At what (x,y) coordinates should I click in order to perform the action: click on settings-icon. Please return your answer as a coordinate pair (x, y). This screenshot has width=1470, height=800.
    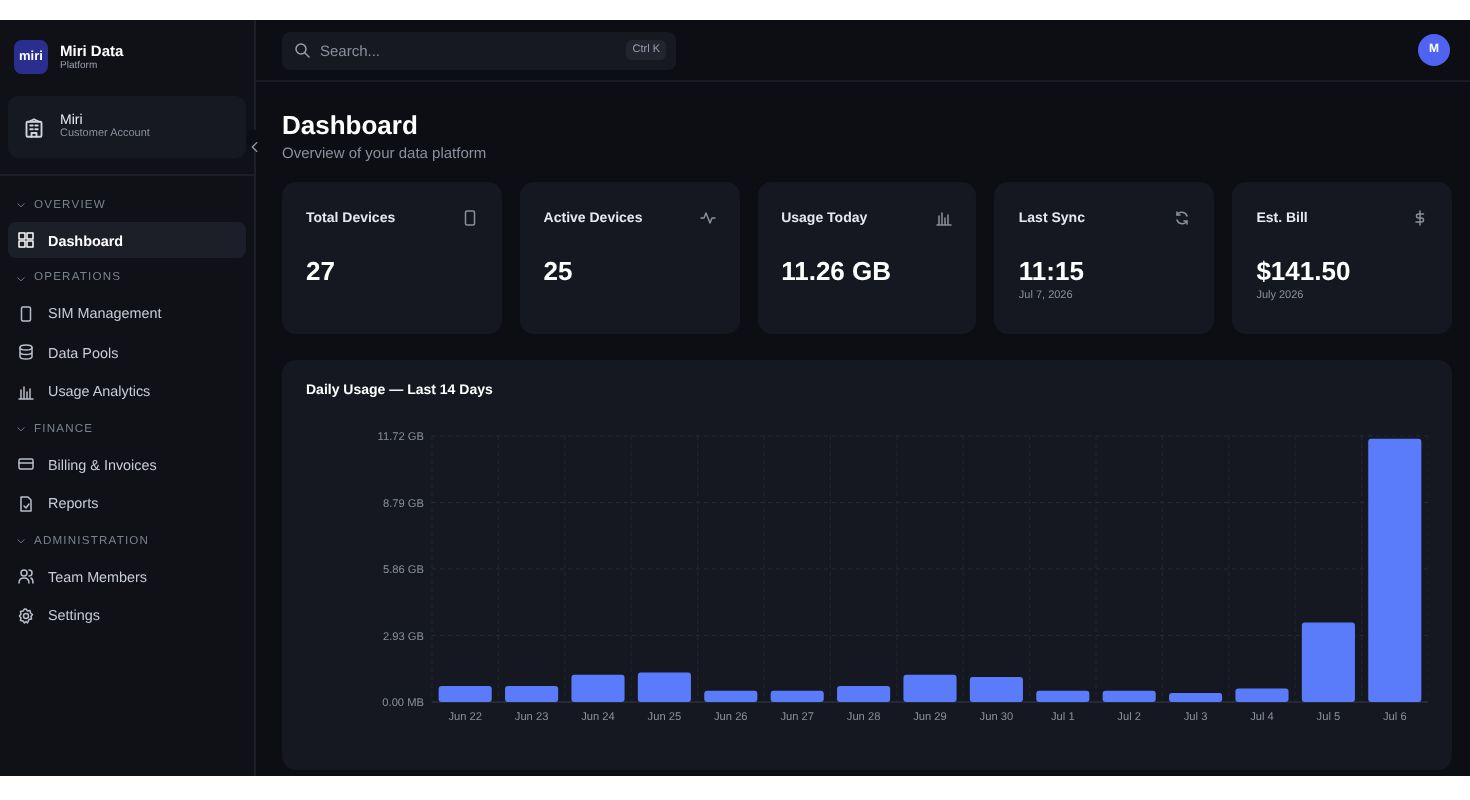
    Looking at the image, I should click on (26, 615).